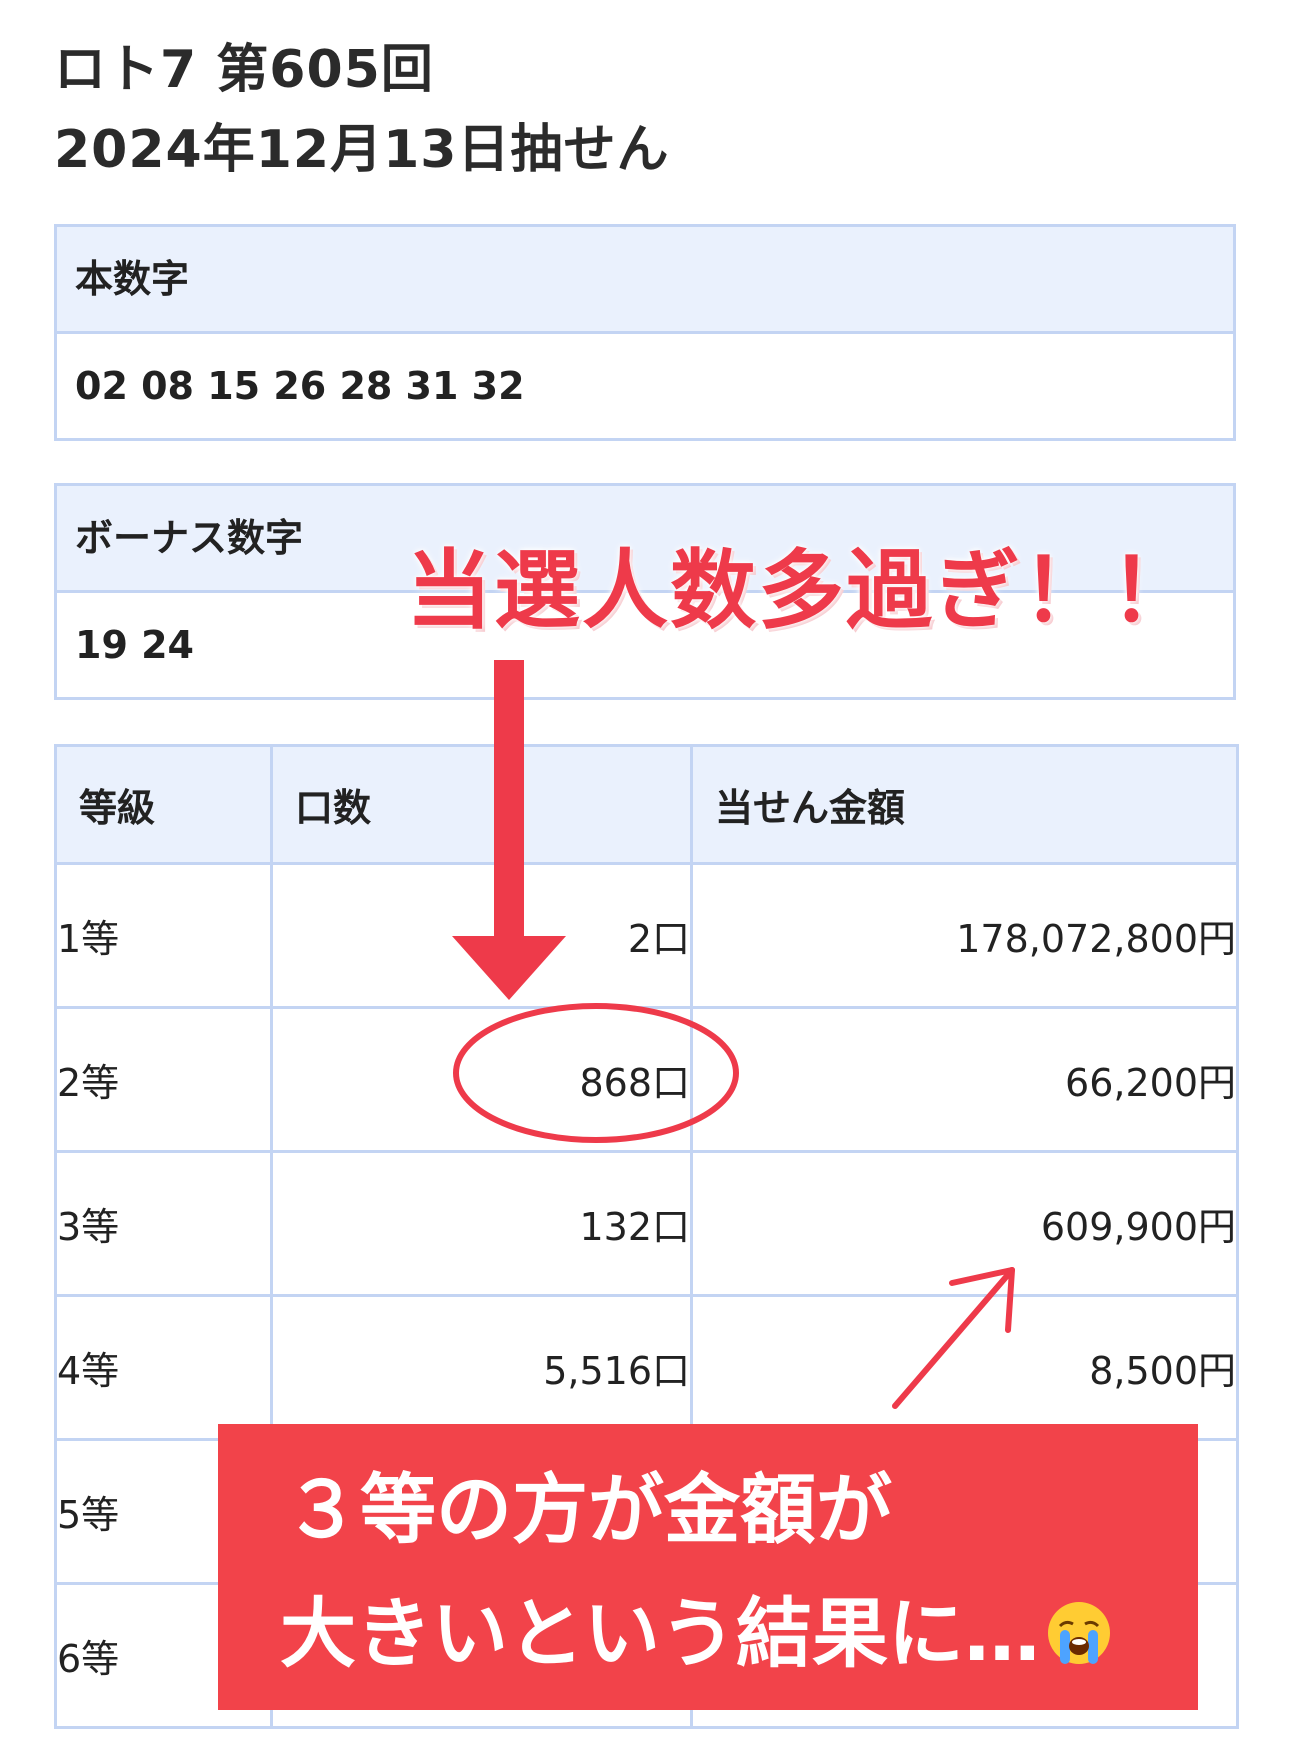 This screenshot has height=1744, width=1290. What do you see at coordinates (953, 1338) in the screenshot?
I see `diagonal-arrow-icon` at bounding box center [953, 1338].